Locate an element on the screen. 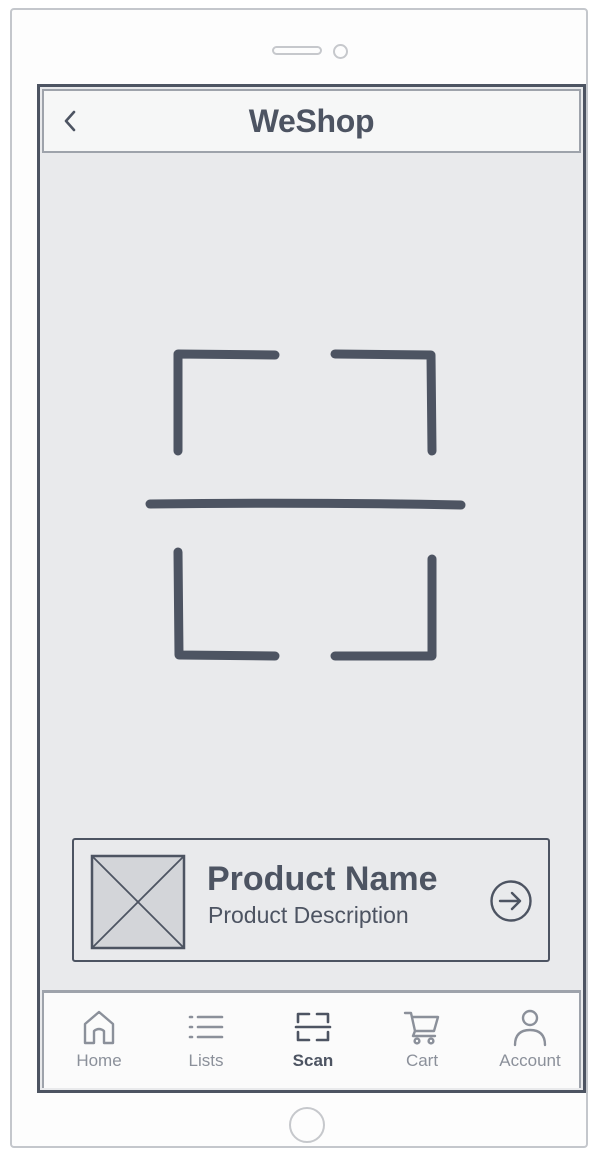  speaker-grille is located at coordinates (297, 50).